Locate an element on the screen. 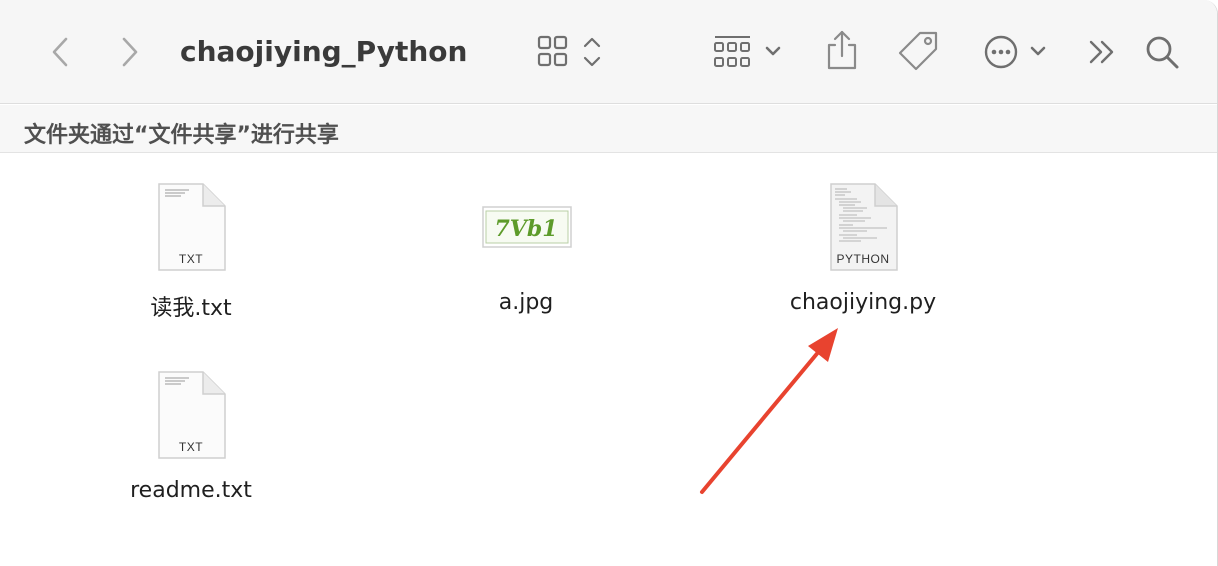 The width and height of the screenshot is (1218, 566). info-bar: 文件夹通过“文件共享”进行共享 is located at coordinates (608, 129).